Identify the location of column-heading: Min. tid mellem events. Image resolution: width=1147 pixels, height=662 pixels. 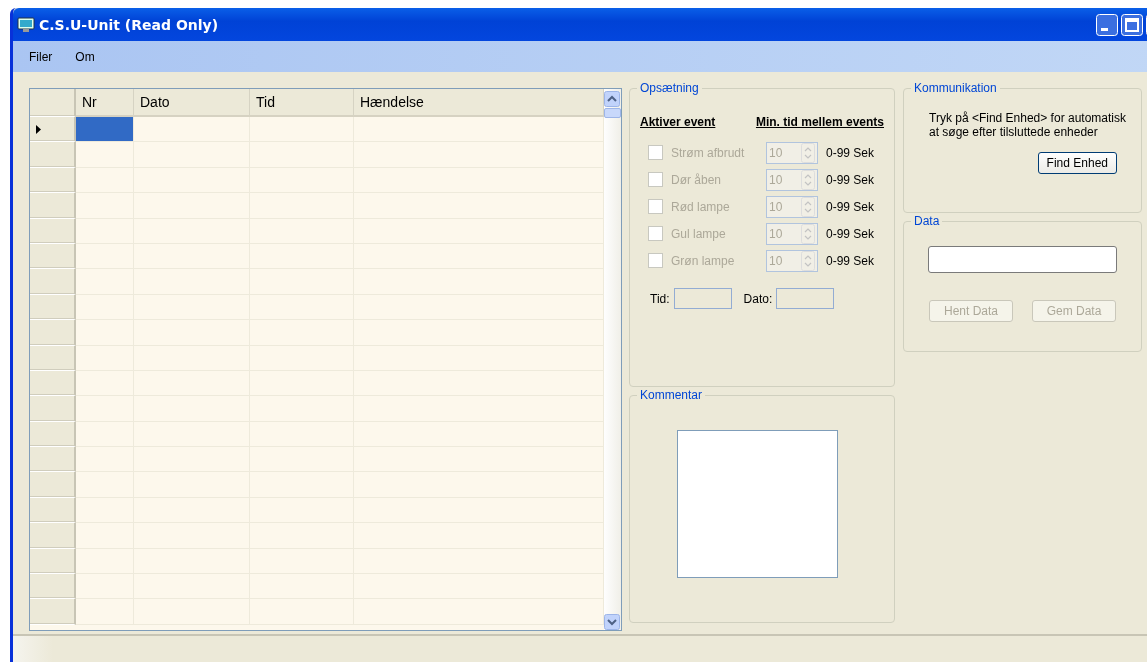
(819, 122).